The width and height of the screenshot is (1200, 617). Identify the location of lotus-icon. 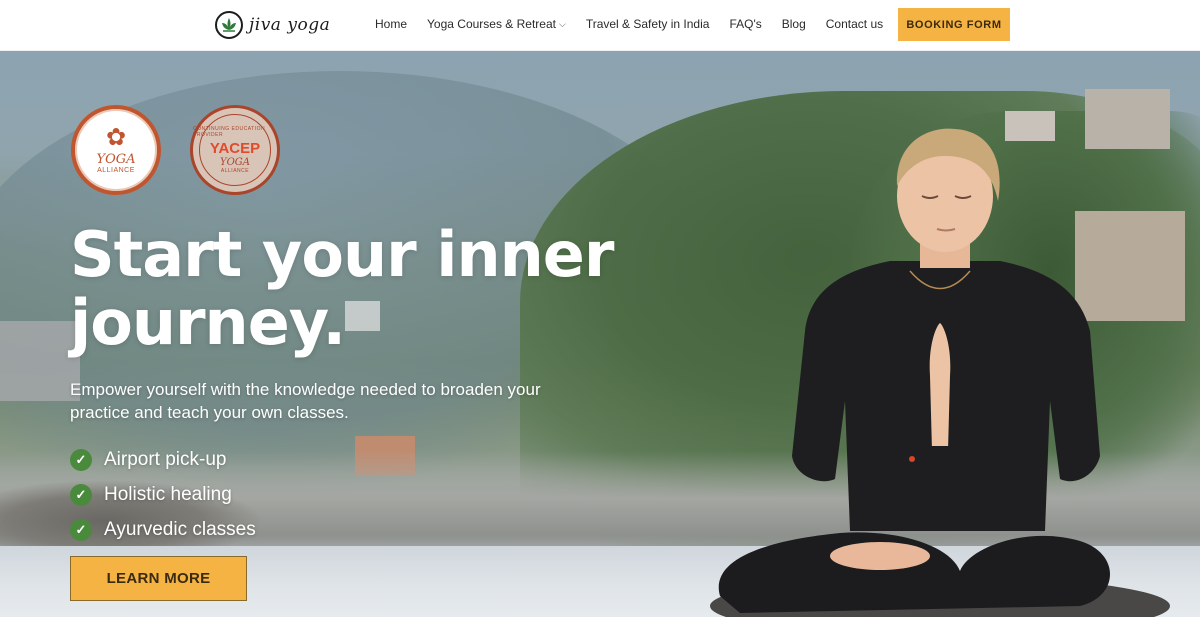
(229, 25).